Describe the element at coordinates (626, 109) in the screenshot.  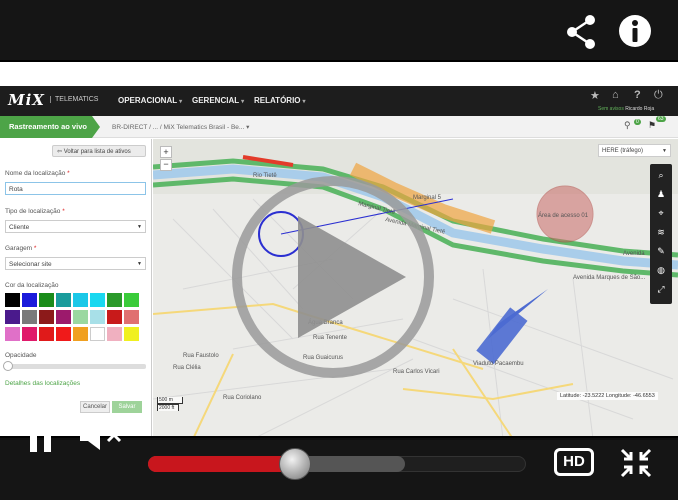
I see `user-info: Sem avisos Ricardo Roja` at that location.